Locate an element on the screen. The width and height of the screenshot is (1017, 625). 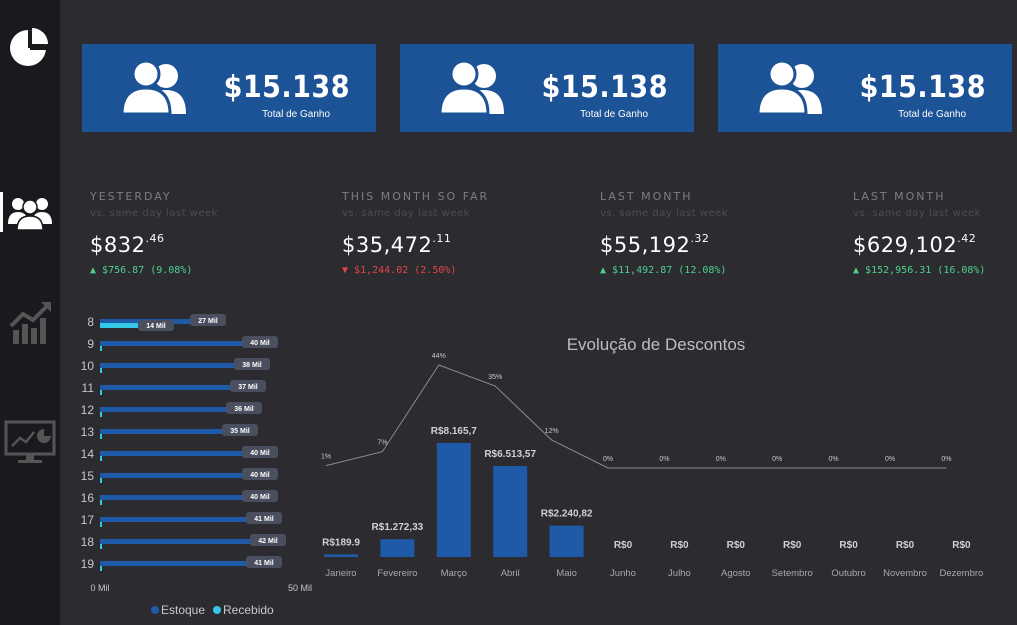
stat-title: YESTERDAY is located at coordinates (131, 196).